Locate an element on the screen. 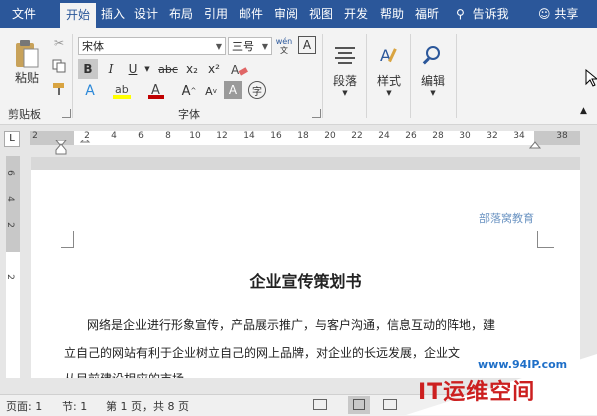  highlight-color-icon: ab is located at coordinates (122, 91).